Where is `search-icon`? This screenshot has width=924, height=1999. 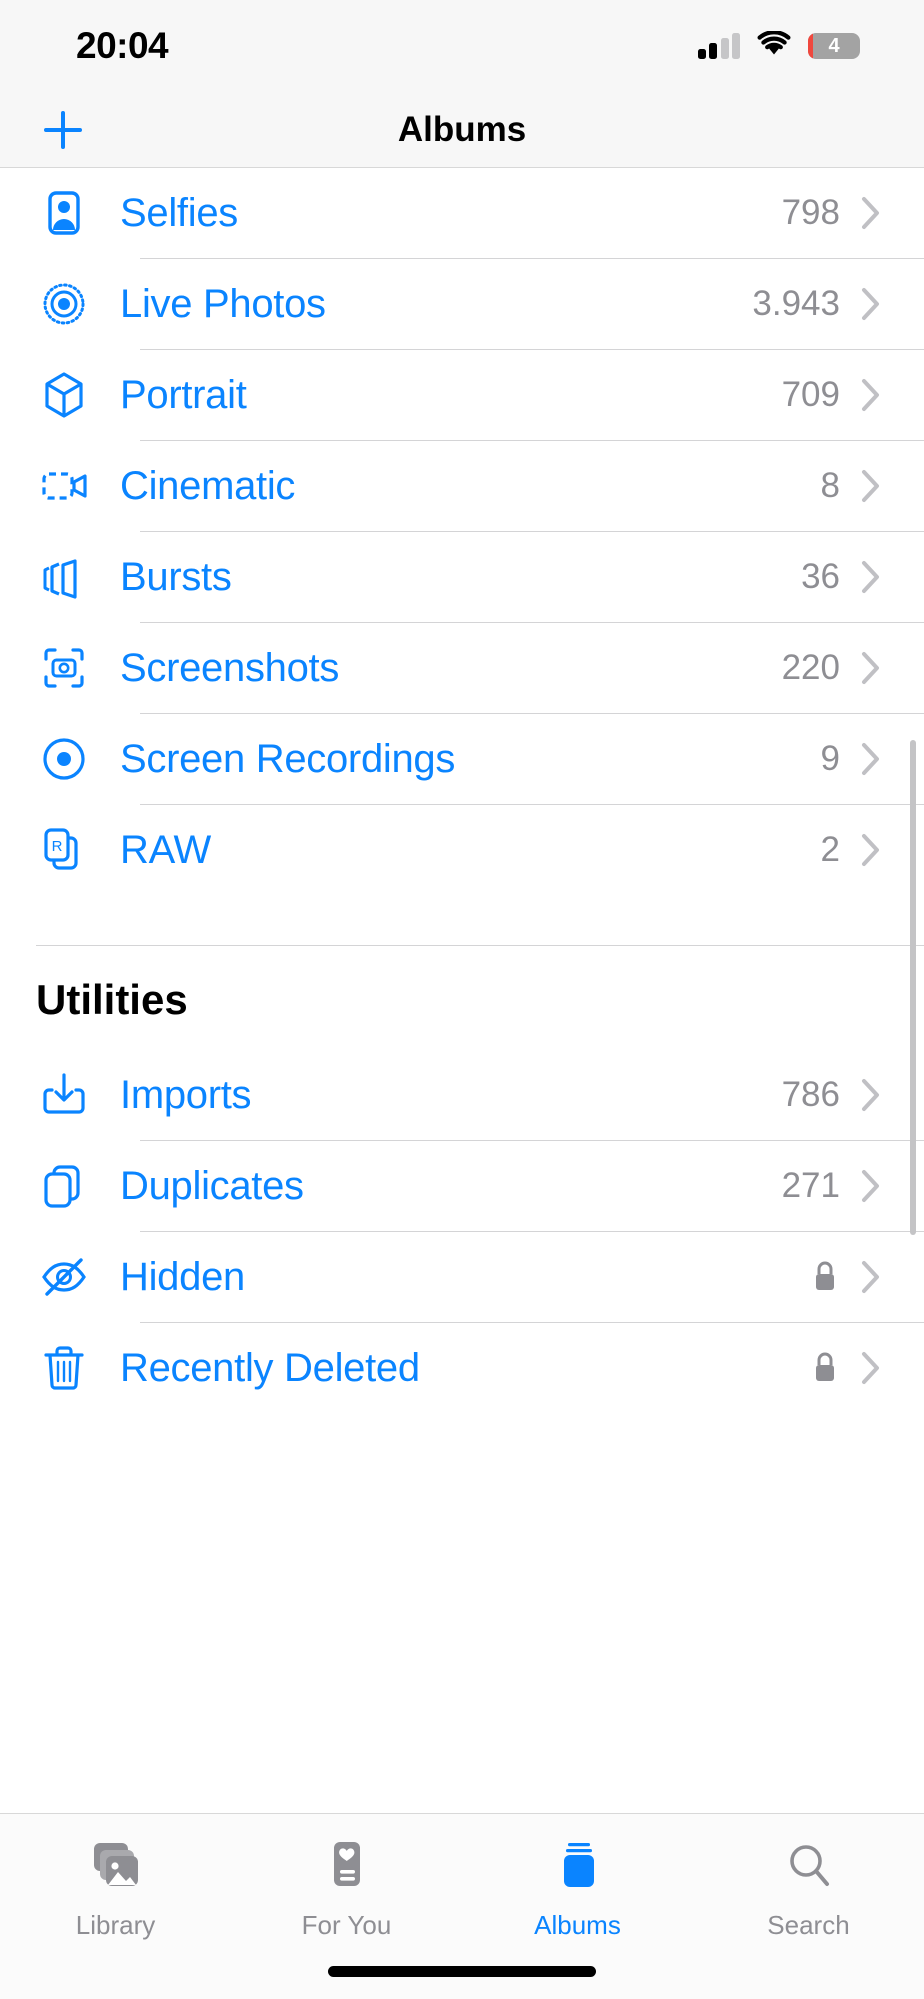
search-icon is located at coordinates (809, 1867).